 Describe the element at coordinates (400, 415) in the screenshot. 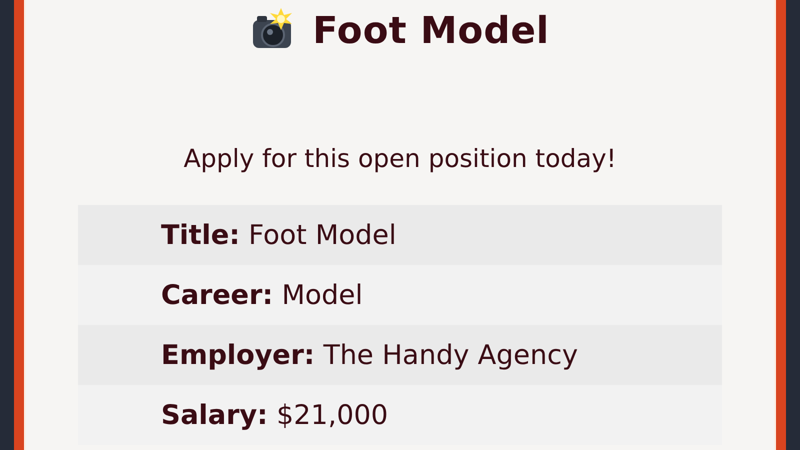

I see `job-detail-row: Salary: $21,000` at that location.